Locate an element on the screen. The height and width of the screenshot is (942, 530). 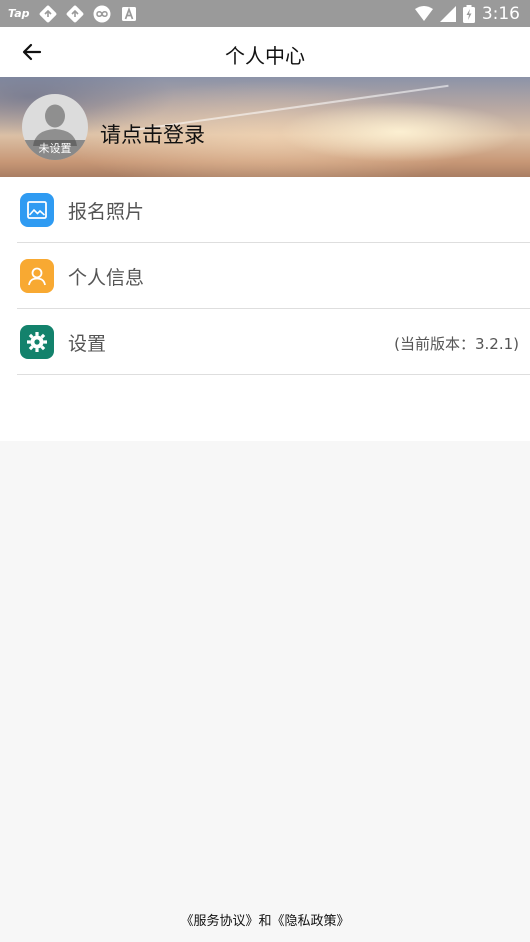
gear-hole is located at coordinates (37, 342).